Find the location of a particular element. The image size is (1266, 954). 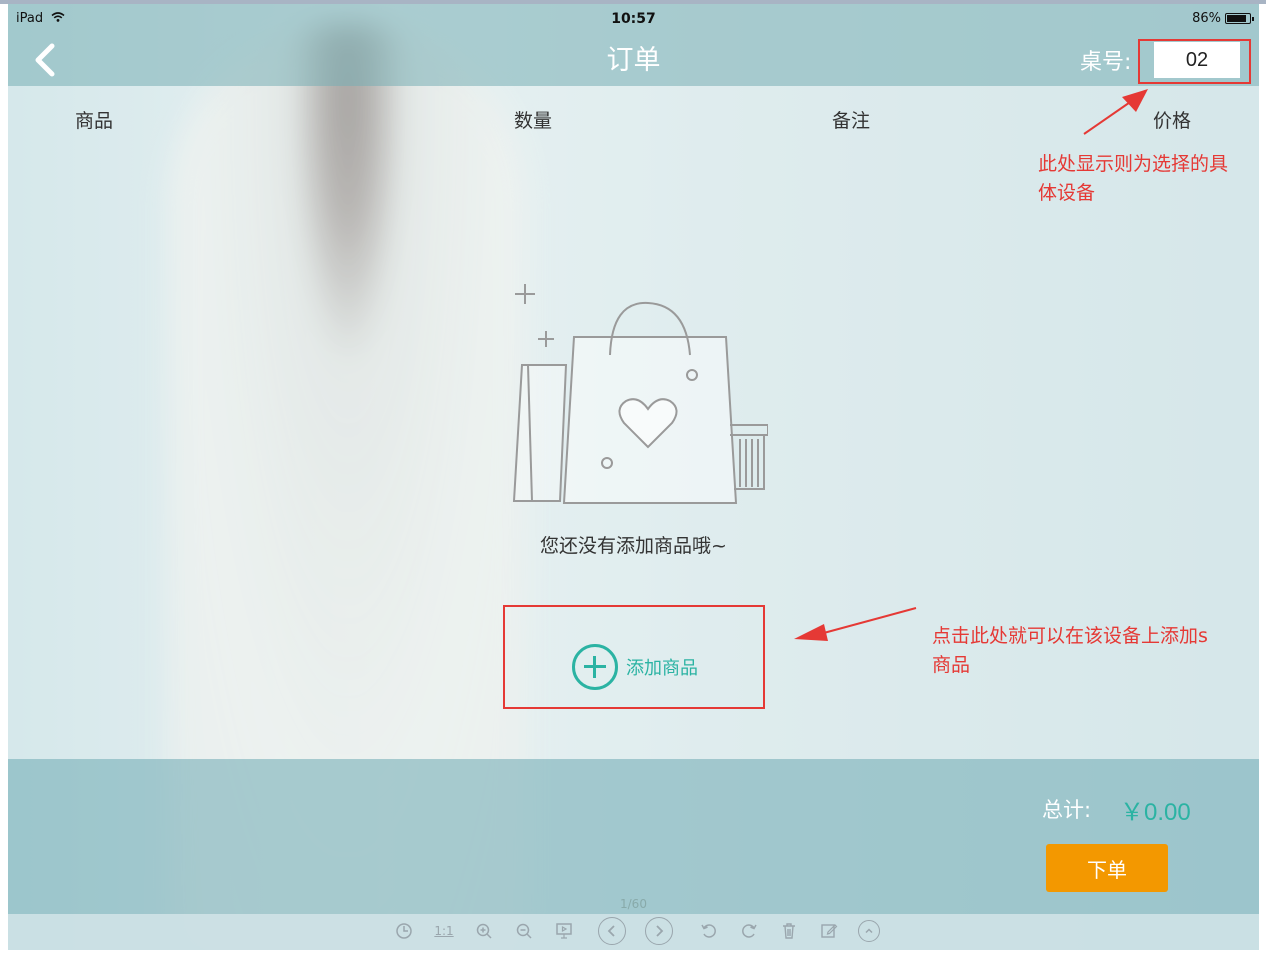

place-order-button: 下单 is located at coordinates (1107, 868).